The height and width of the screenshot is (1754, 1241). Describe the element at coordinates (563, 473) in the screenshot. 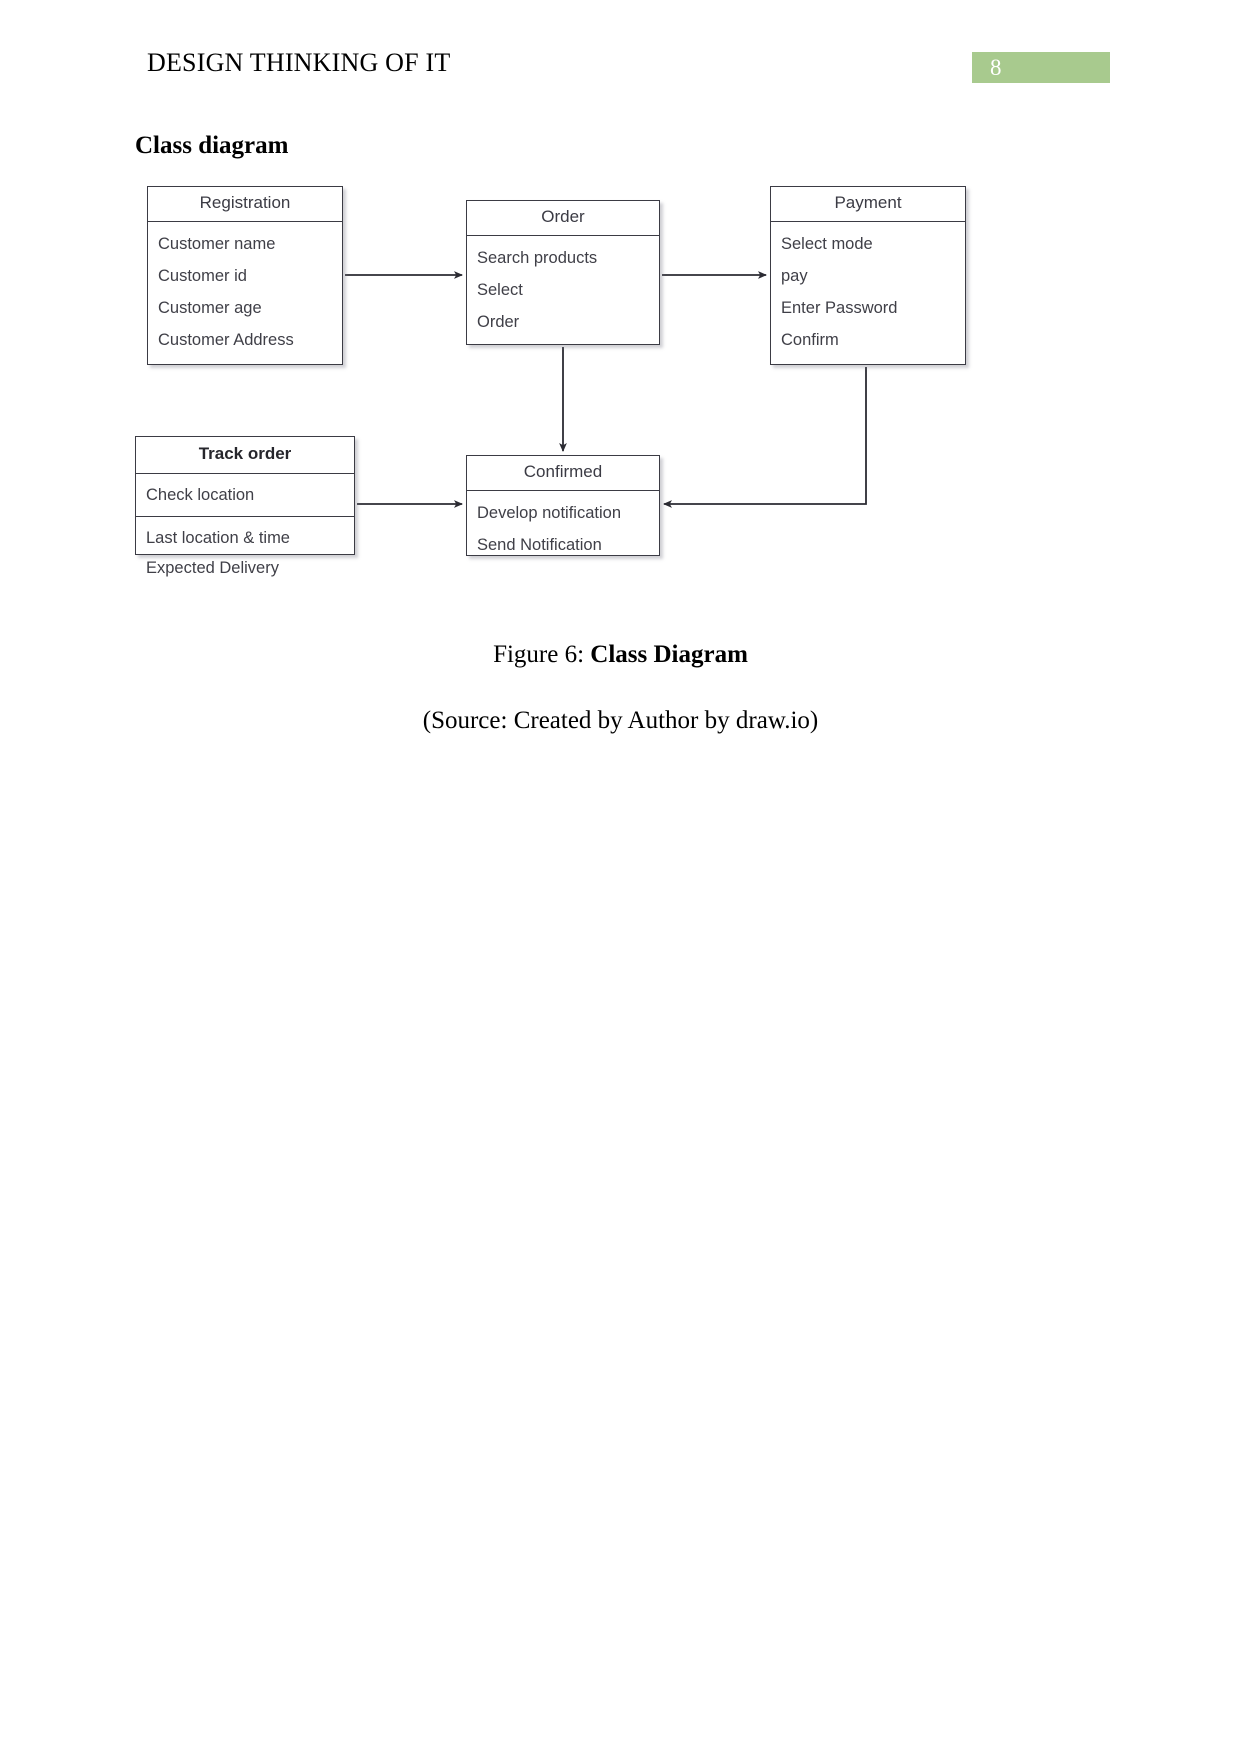

I see `class-name-confirmed: Confirmed` at that location.